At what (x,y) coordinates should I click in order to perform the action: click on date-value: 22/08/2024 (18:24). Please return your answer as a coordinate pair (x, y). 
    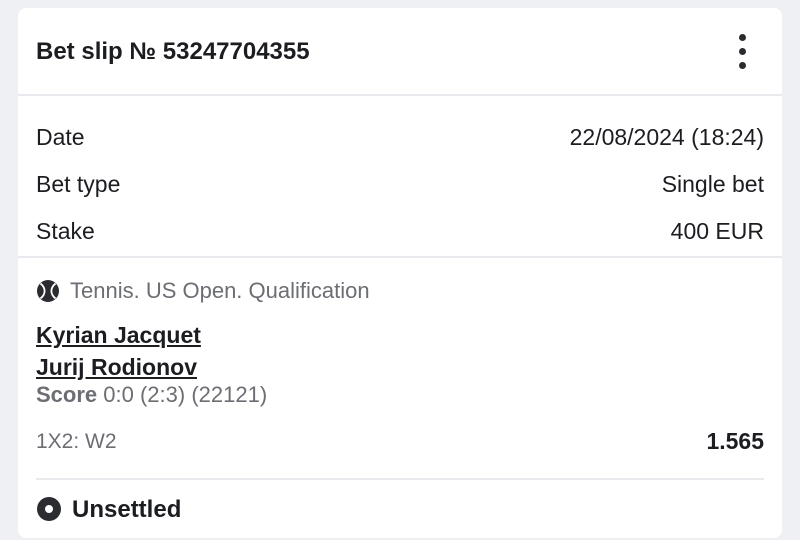
    Looking at the image, I should click on (666, 137).